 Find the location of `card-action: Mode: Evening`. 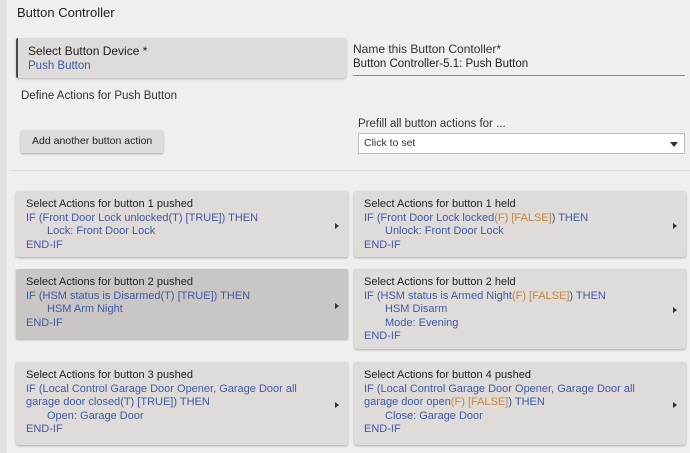

card-action: Mode: Evening is located at coordinates (422, 322).